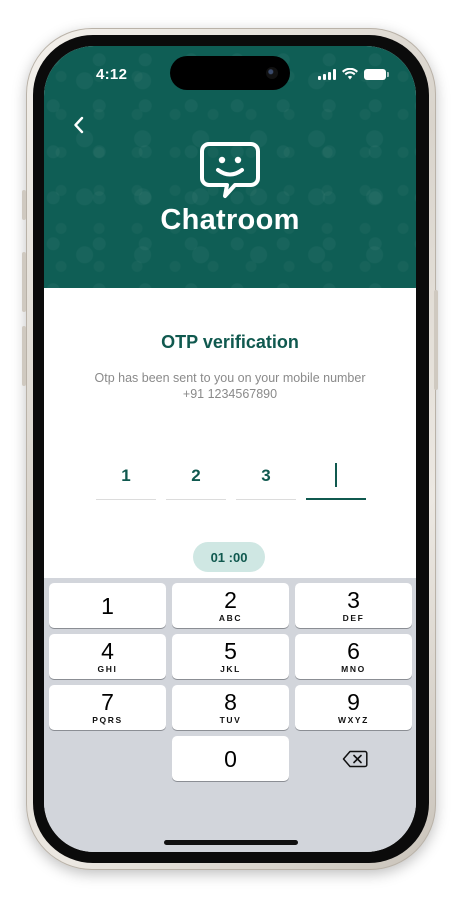 The height and width of the screenshot is (900, 460). Describe the element at coordinates (353, 656) in the screenshot. I see `key-6: 6 MNO` at that location.